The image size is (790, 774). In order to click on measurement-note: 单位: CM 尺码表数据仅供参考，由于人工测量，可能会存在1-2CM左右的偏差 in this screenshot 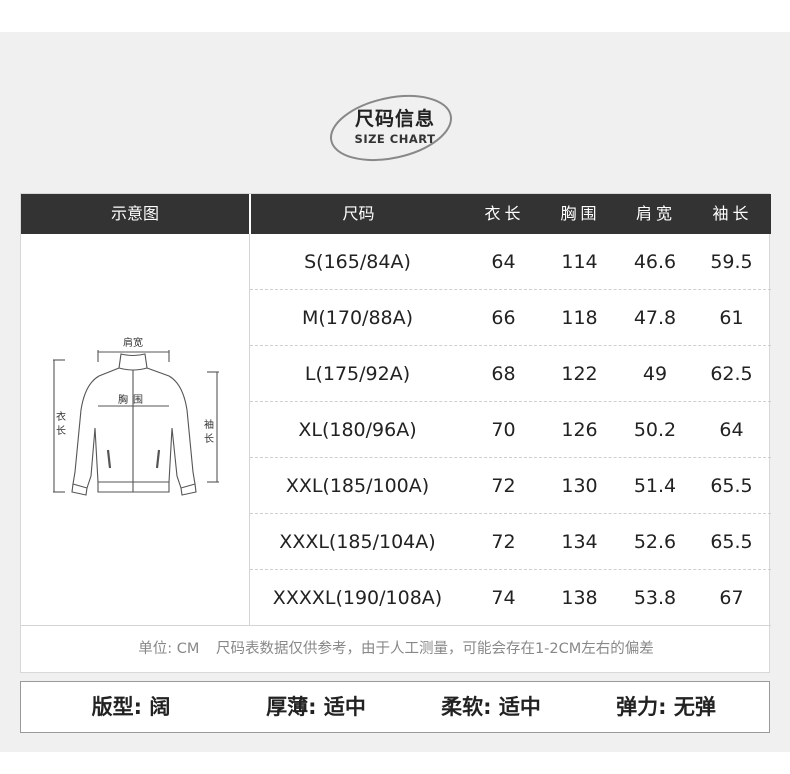, I will do `click(396, 649)`.